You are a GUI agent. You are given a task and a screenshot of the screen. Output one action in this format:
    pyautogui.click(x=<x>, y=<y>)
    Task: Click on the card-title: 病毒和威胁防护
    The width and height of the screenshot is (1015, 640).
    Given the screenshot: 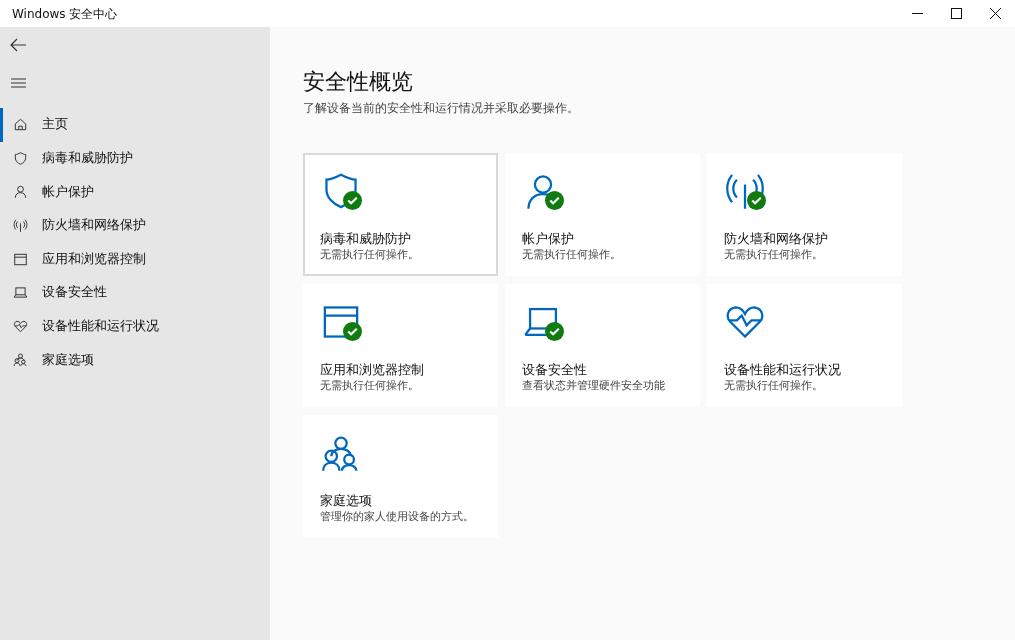 What is the action you would take?
    pyautogui.click(x=366, y=238)
    